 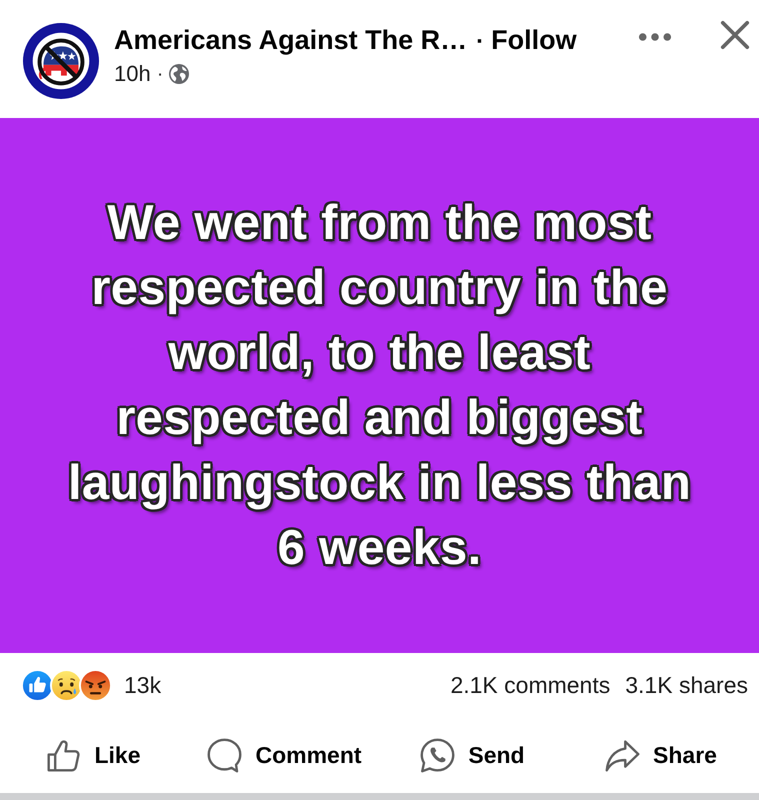 What do you see at coordinates (143, 685) in the screenshot?
I see `reaction-count: 13k` at bounding box center [143, 685].